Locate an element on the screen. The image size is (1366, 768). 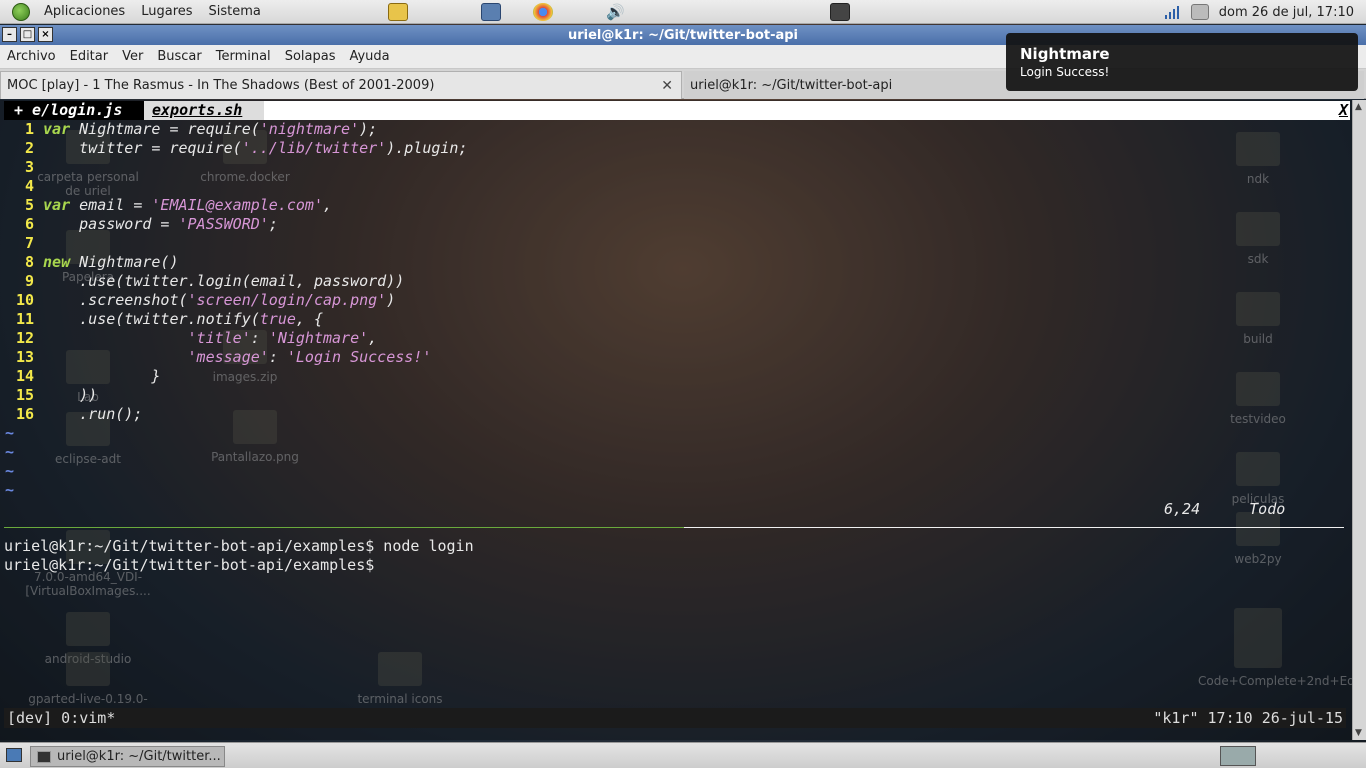
line-number: 7 is located at coordinates (29, 243).